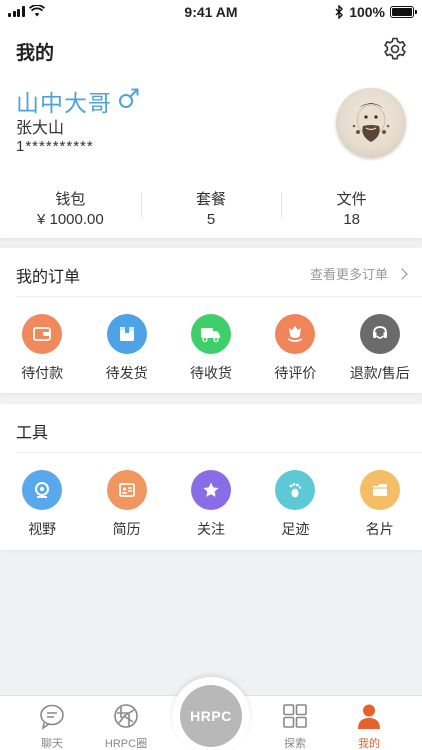 This screenshot has width=422, height=750. Describe the element at coordinates (351, 199) in the screenshot. I see `stat-label: 文件` at that location.